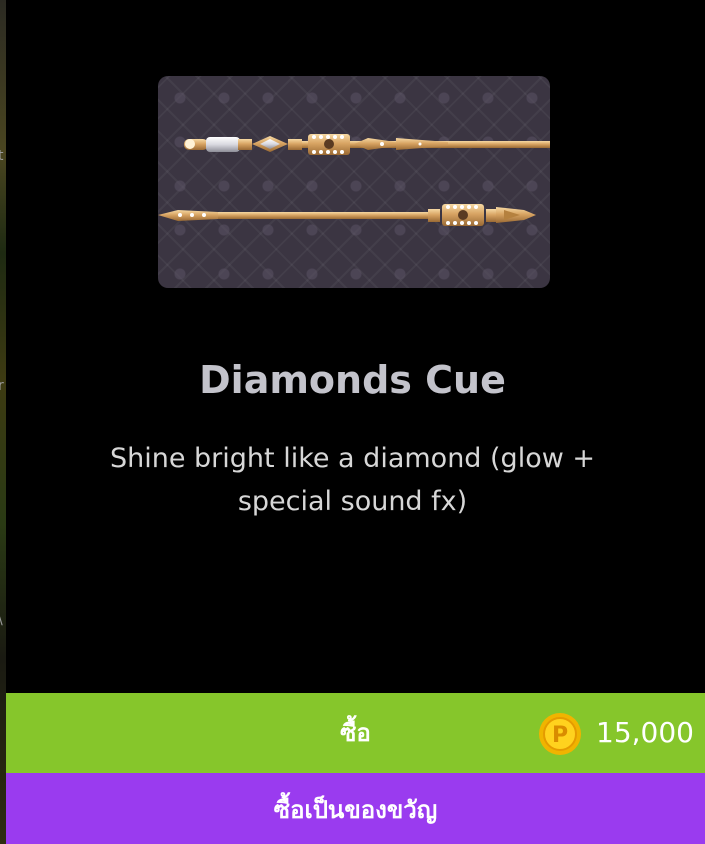 The width and height of the screenshot is (705, 844). What do you see at coordinates (352, 380) in the screenshot?
I see `item-title: Diamonds Cue` at bounding box center [352, 380].